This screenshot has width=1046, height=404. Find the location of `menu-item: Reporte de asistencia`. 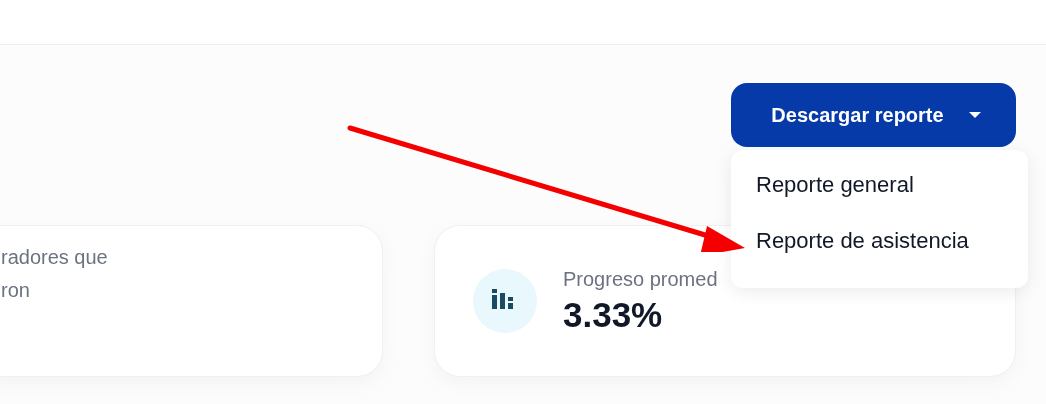

menu-item: Reporte de asistencia is located at coordinates (862, 241).